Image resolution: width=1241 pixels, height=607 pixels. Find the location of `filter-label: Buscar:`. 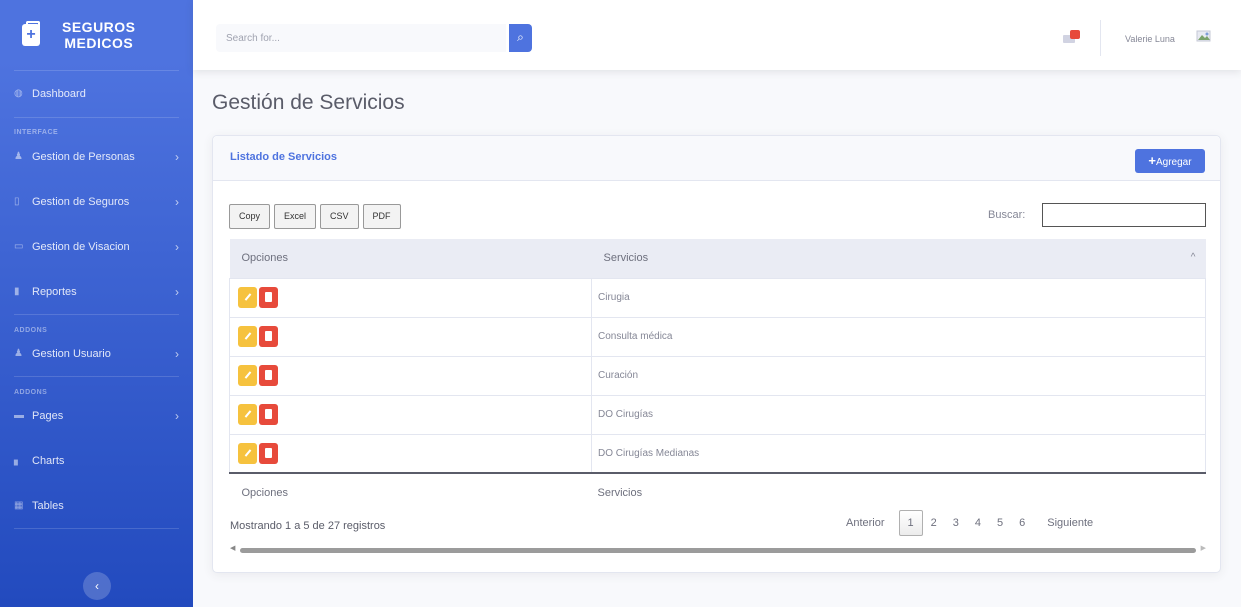

filter-label: Buscar: is located at coordinates (1007, 215).